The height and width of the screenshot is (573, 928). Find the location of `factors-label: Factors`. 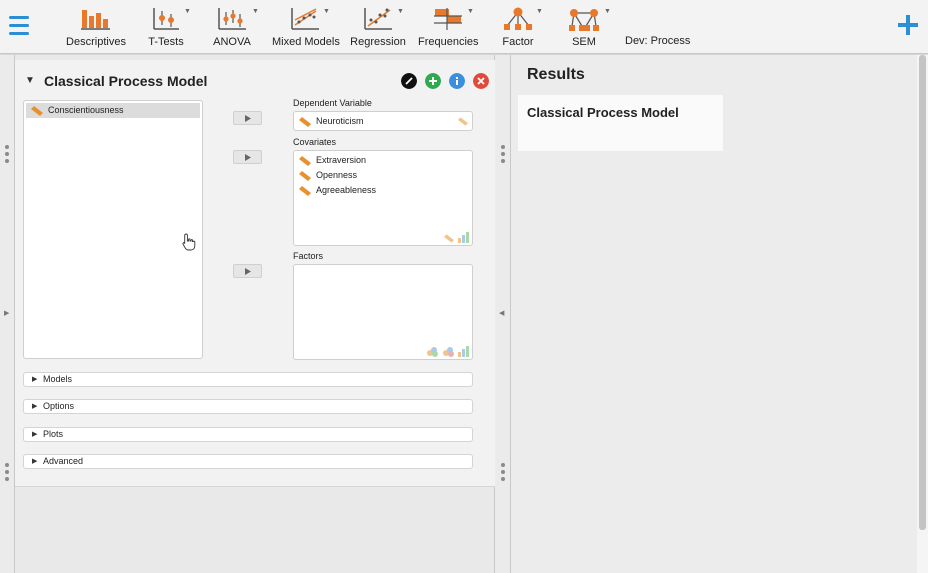

factors-label: Factors is located at coordinates (308, 256).